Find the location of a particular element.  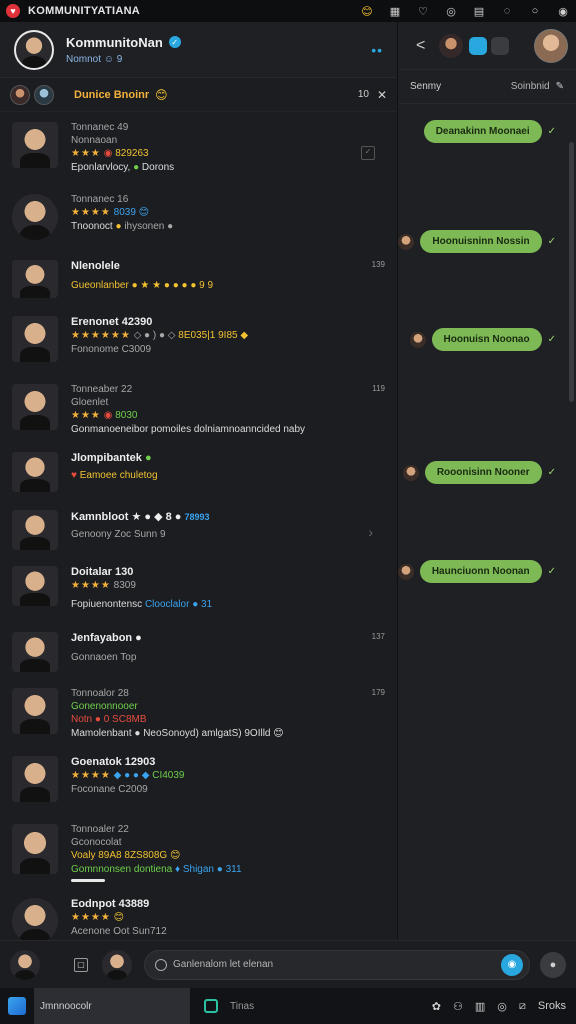

message-bubble: Deanakinn Moonaei is located at coordinates (482, 131).